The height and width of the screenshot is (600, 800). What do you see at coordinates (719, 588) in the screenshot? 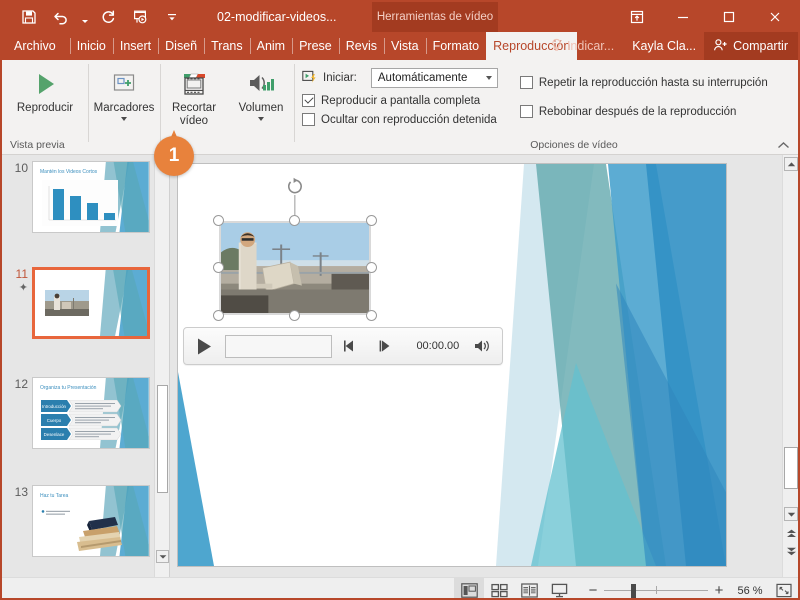
I see `zoom-in-button: +` at bounding box center [719, 588].